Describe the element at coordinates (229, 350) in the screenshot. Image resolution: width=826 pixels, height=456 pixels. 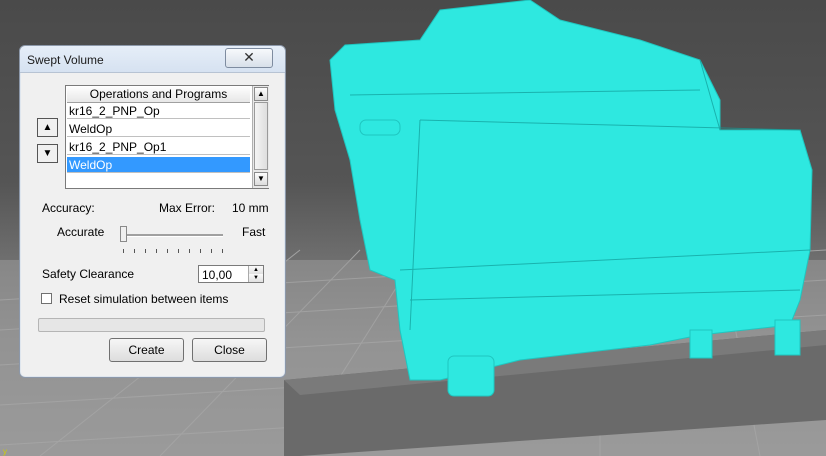
I see `close-button: Close` at that location.